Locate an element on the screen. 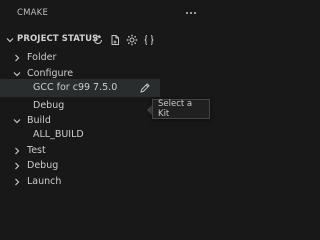 The height and width of the screenshot is (240, 320). tree-item-label: Build is located at coordinates (39, 120).